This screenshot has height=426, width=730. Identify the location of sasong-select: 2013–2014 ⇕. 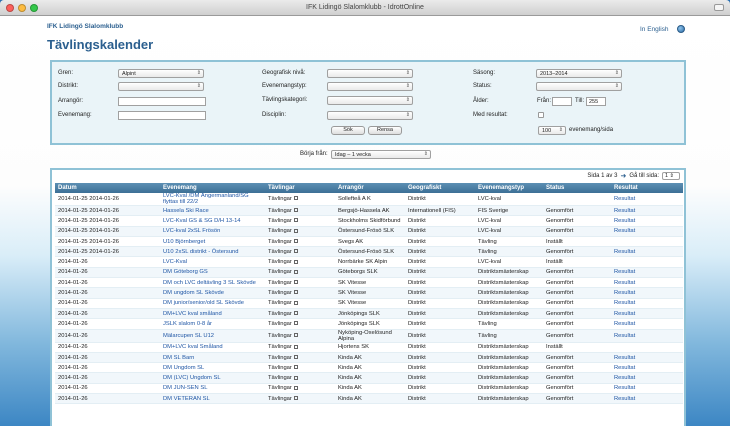
(579, 73).